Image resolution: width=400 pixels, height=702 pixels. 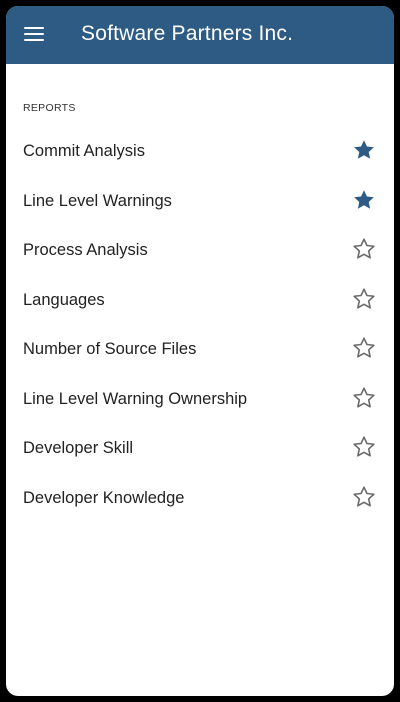 What do you see at coordinates (97, 200) in the screenshot?
I see `report-label: Line Level Warnings` at bounding box center [97, 200].